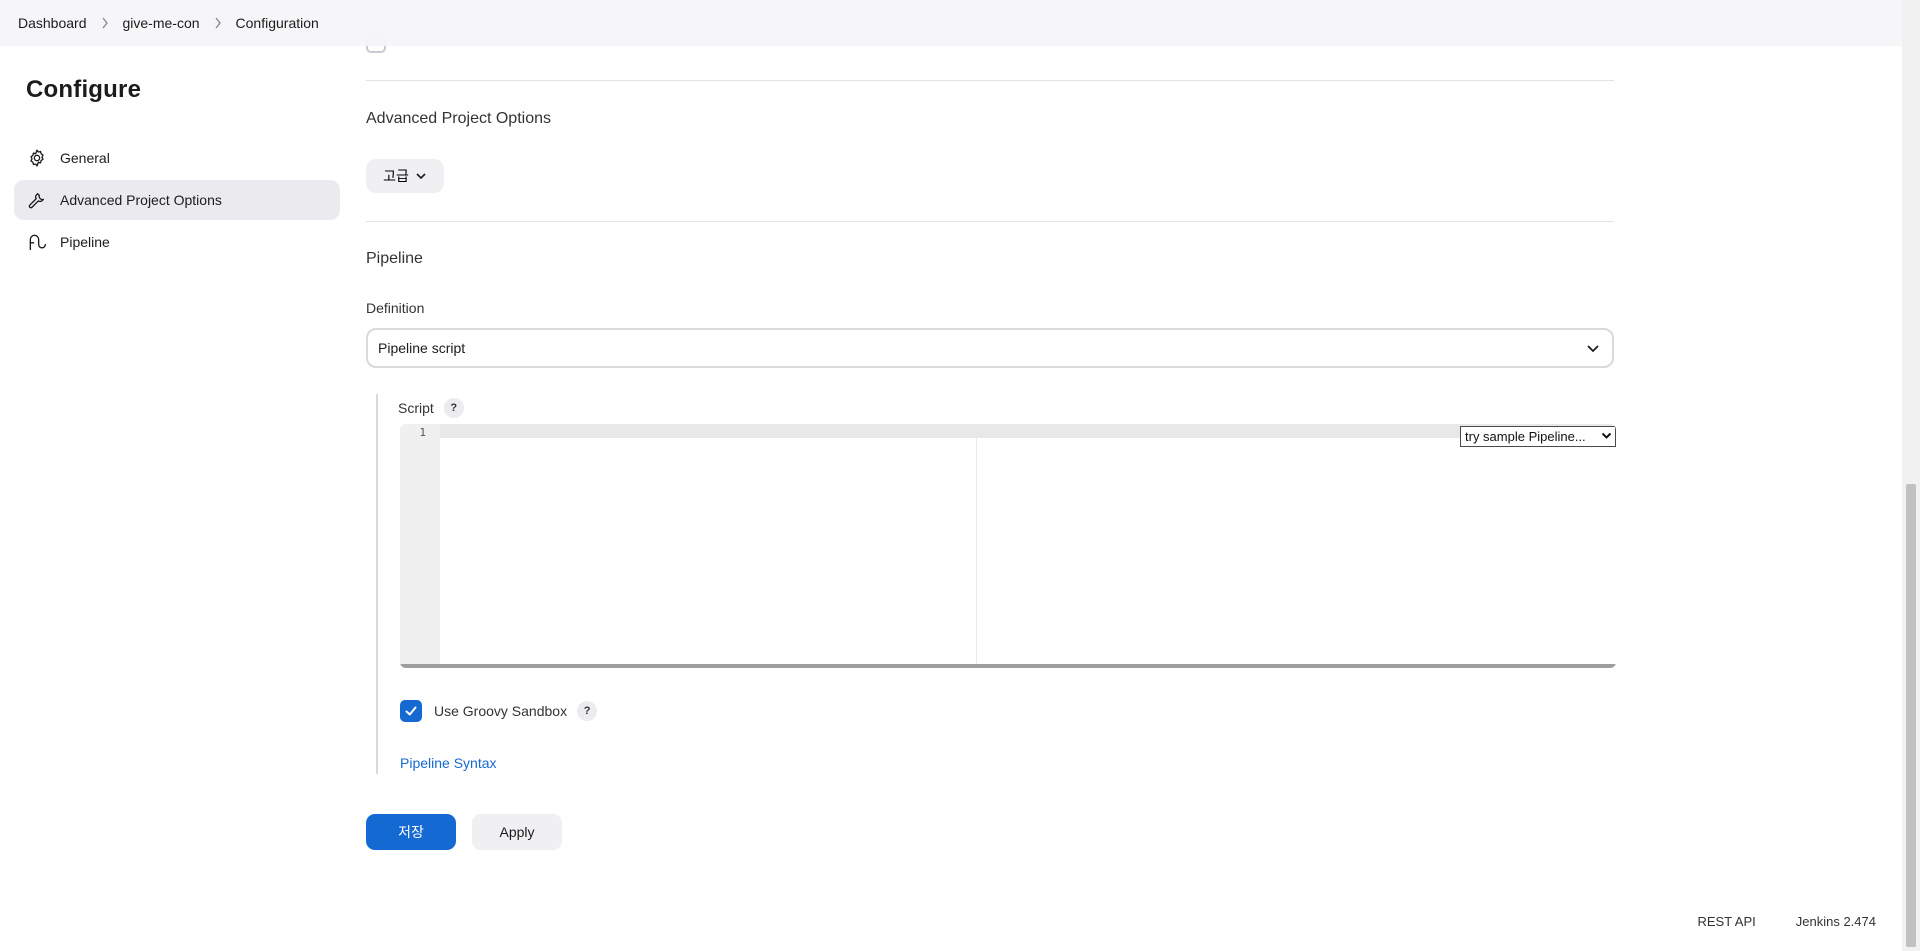 This screenshot has width=1920, height=951. What do you see at coordinates (517, 832) in the screenshot?
I see `apply-button: Apply` at bounding box center [517, 832].